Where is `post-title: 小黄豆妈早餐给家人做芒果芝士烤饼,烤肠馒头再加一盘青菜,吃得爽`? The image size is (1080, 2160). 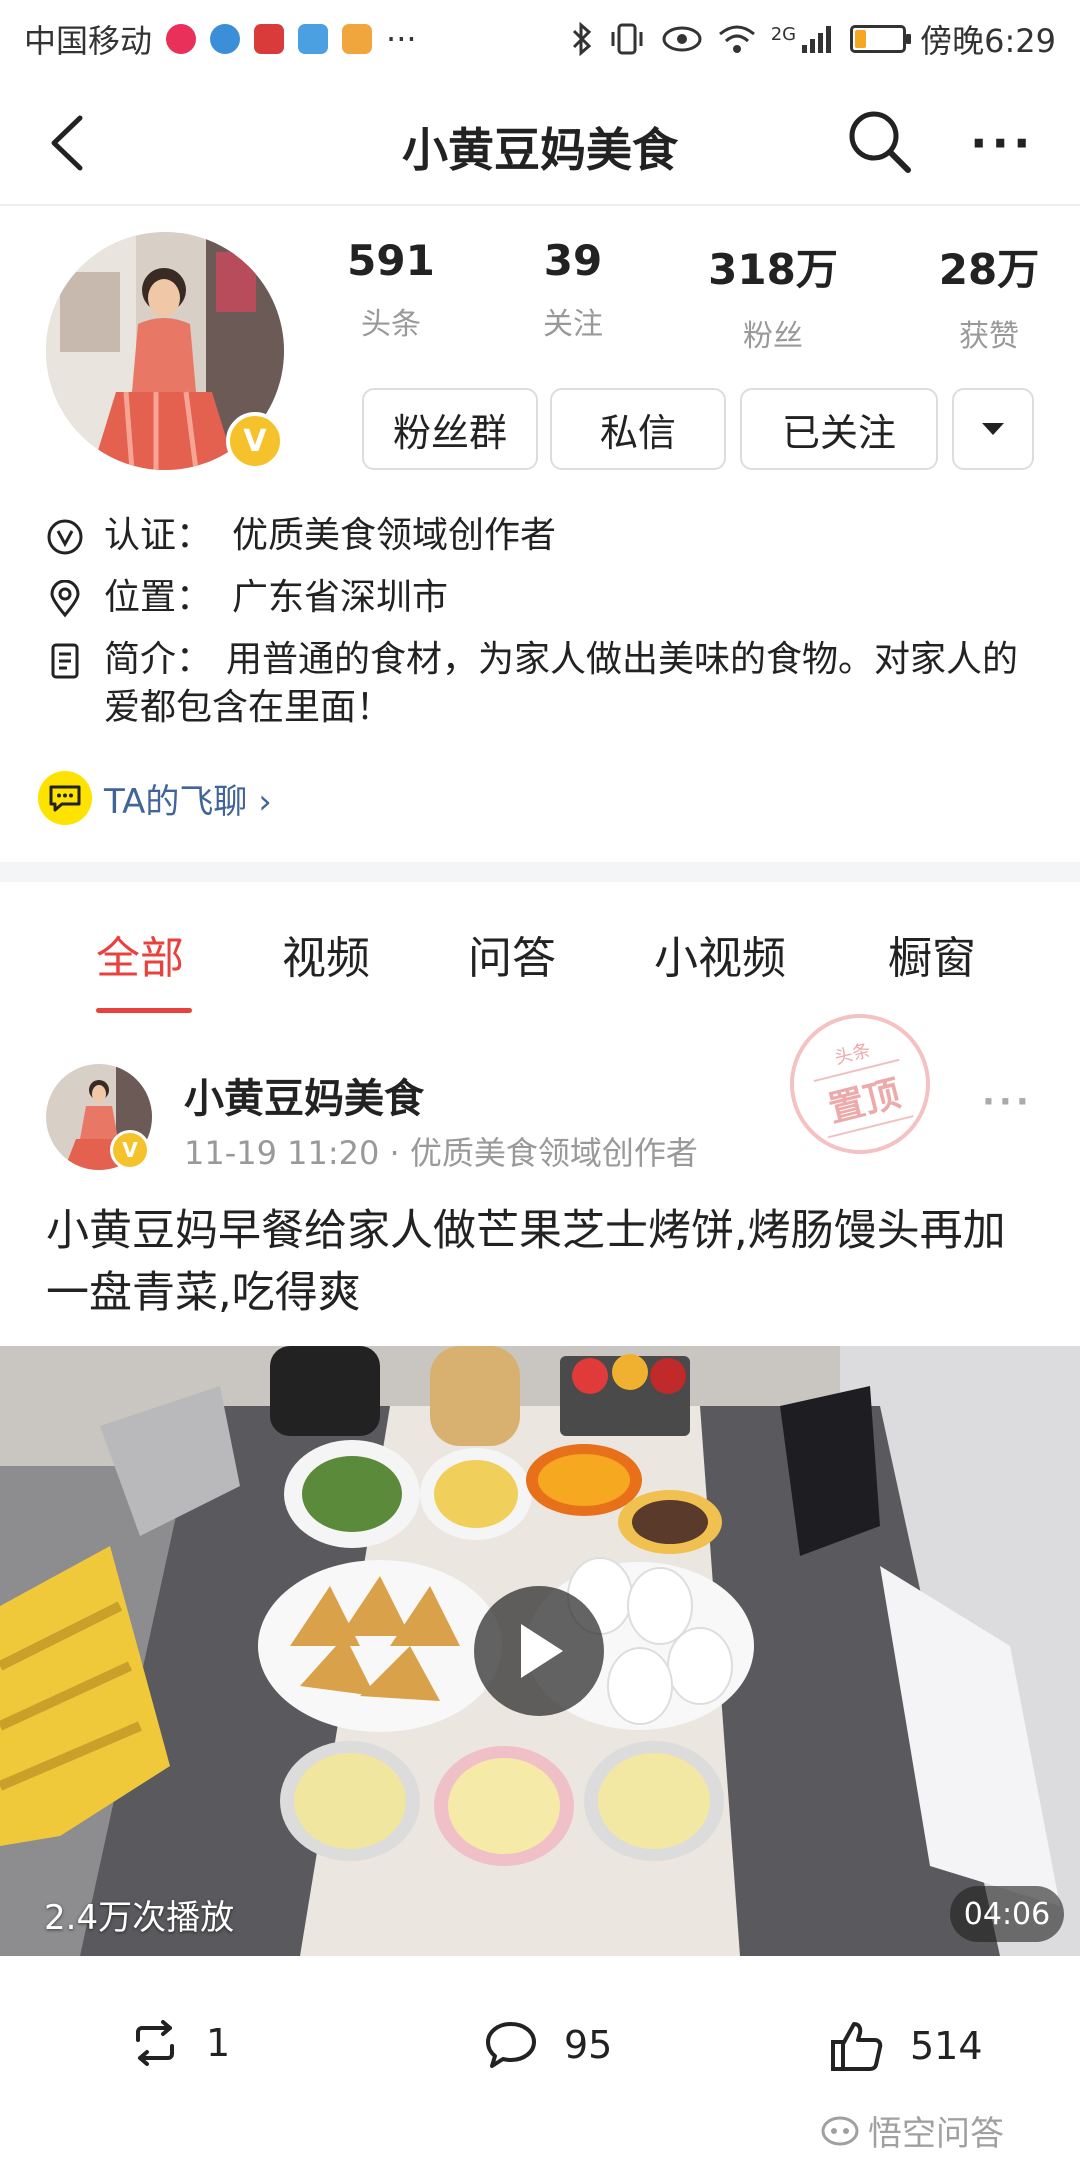
post-title: 小黄豆妈早餐给家人做芒果芝士烤饼,烤肠馒头再加一盘青菜,吃得爽 is located at coordinates (541, 1262).